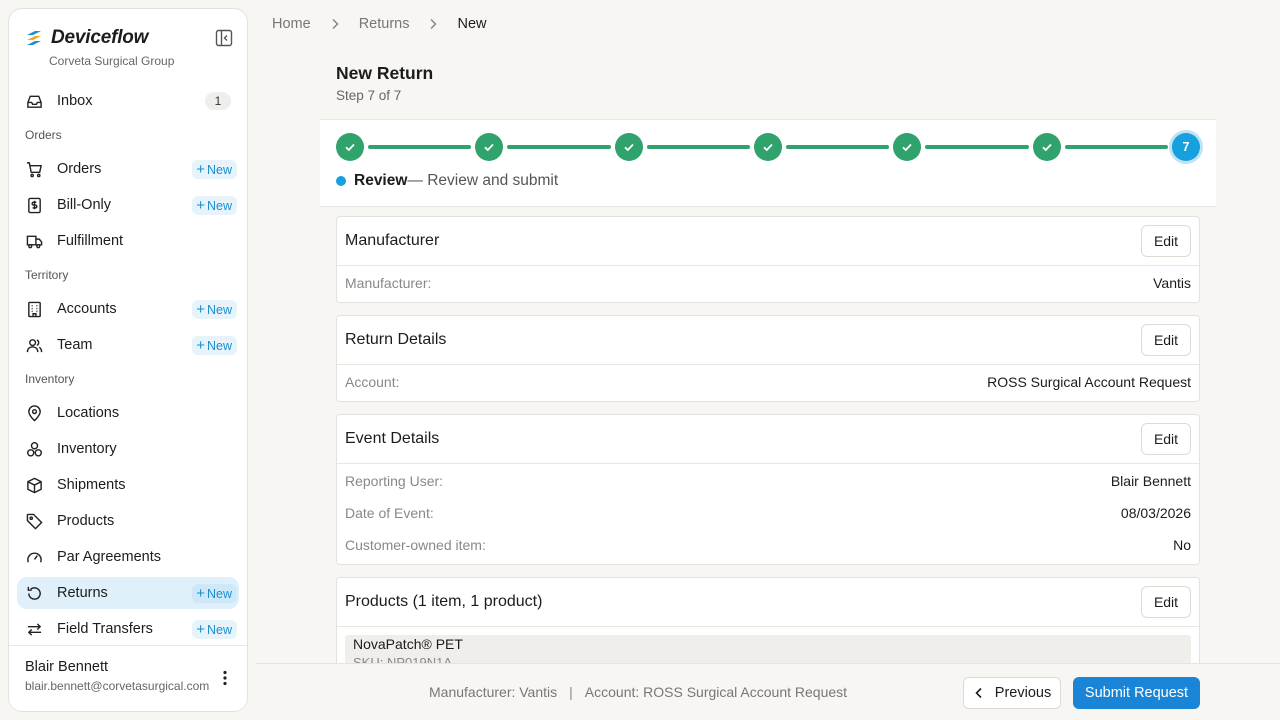 The height and width of the screenshot is (720, 1280). What do you see at coordinates (128, 449) in the screenshot?
I see `sidebar-item-inventory: Inventory` at bounding box center [128, 449].